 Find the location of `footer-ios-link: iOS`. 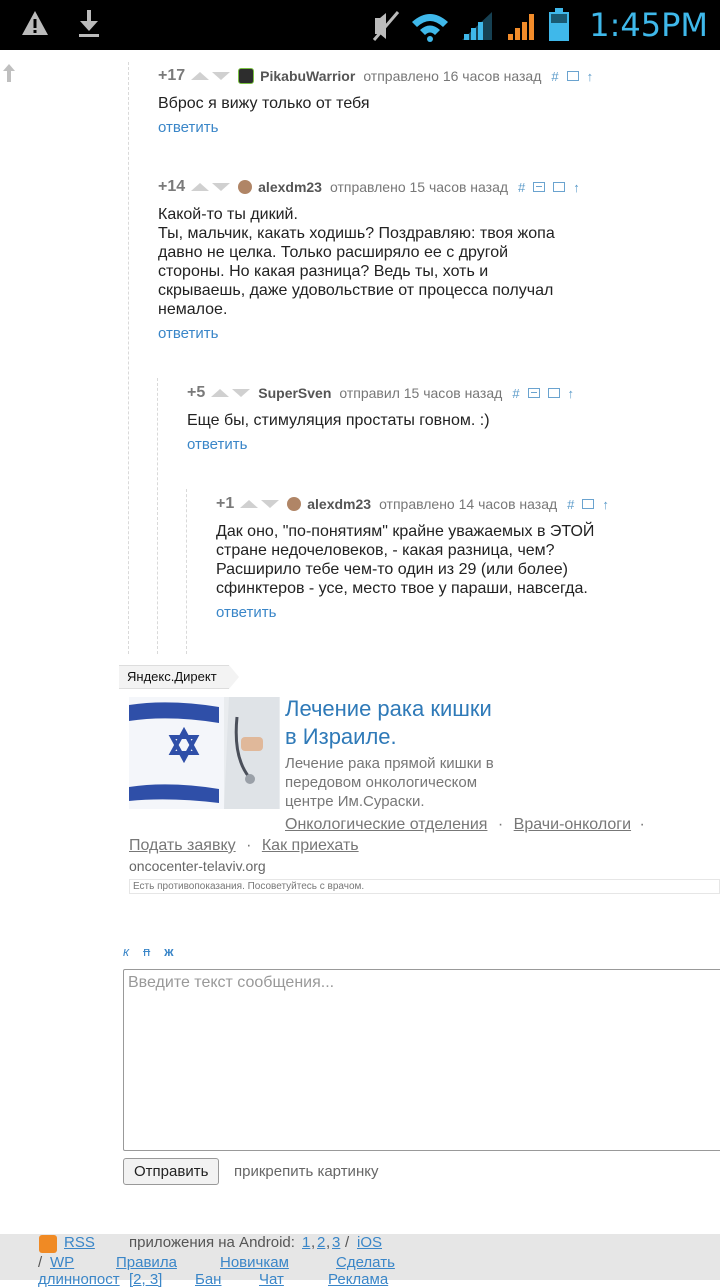

footer-ios-link: iOS is located at coordinates (369, 1242).